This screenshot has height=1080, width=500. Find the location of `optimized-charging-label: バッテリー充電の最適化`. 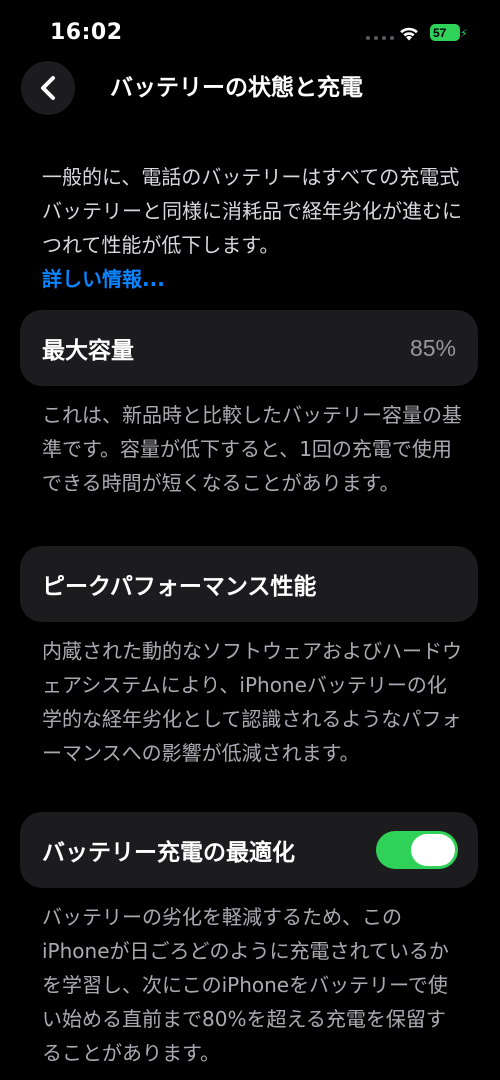

optimized-charging-label: バッテリー充電の最適化 is located at coordinates (168, 853).